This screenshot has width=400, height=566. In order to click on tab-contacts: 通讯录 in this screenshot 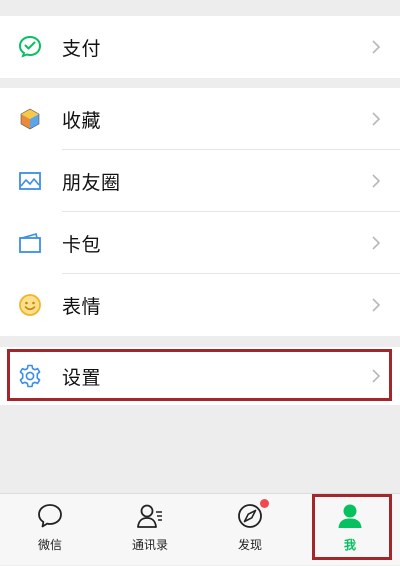, I will do `click(150, 530)`.